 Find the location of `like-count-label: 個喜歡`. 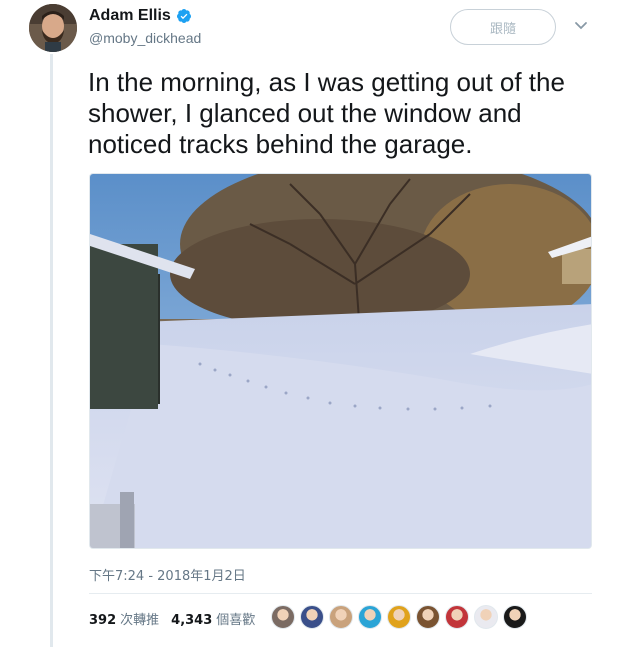

like-count-label: 個喜歡 is located at coordinates (236, 620).